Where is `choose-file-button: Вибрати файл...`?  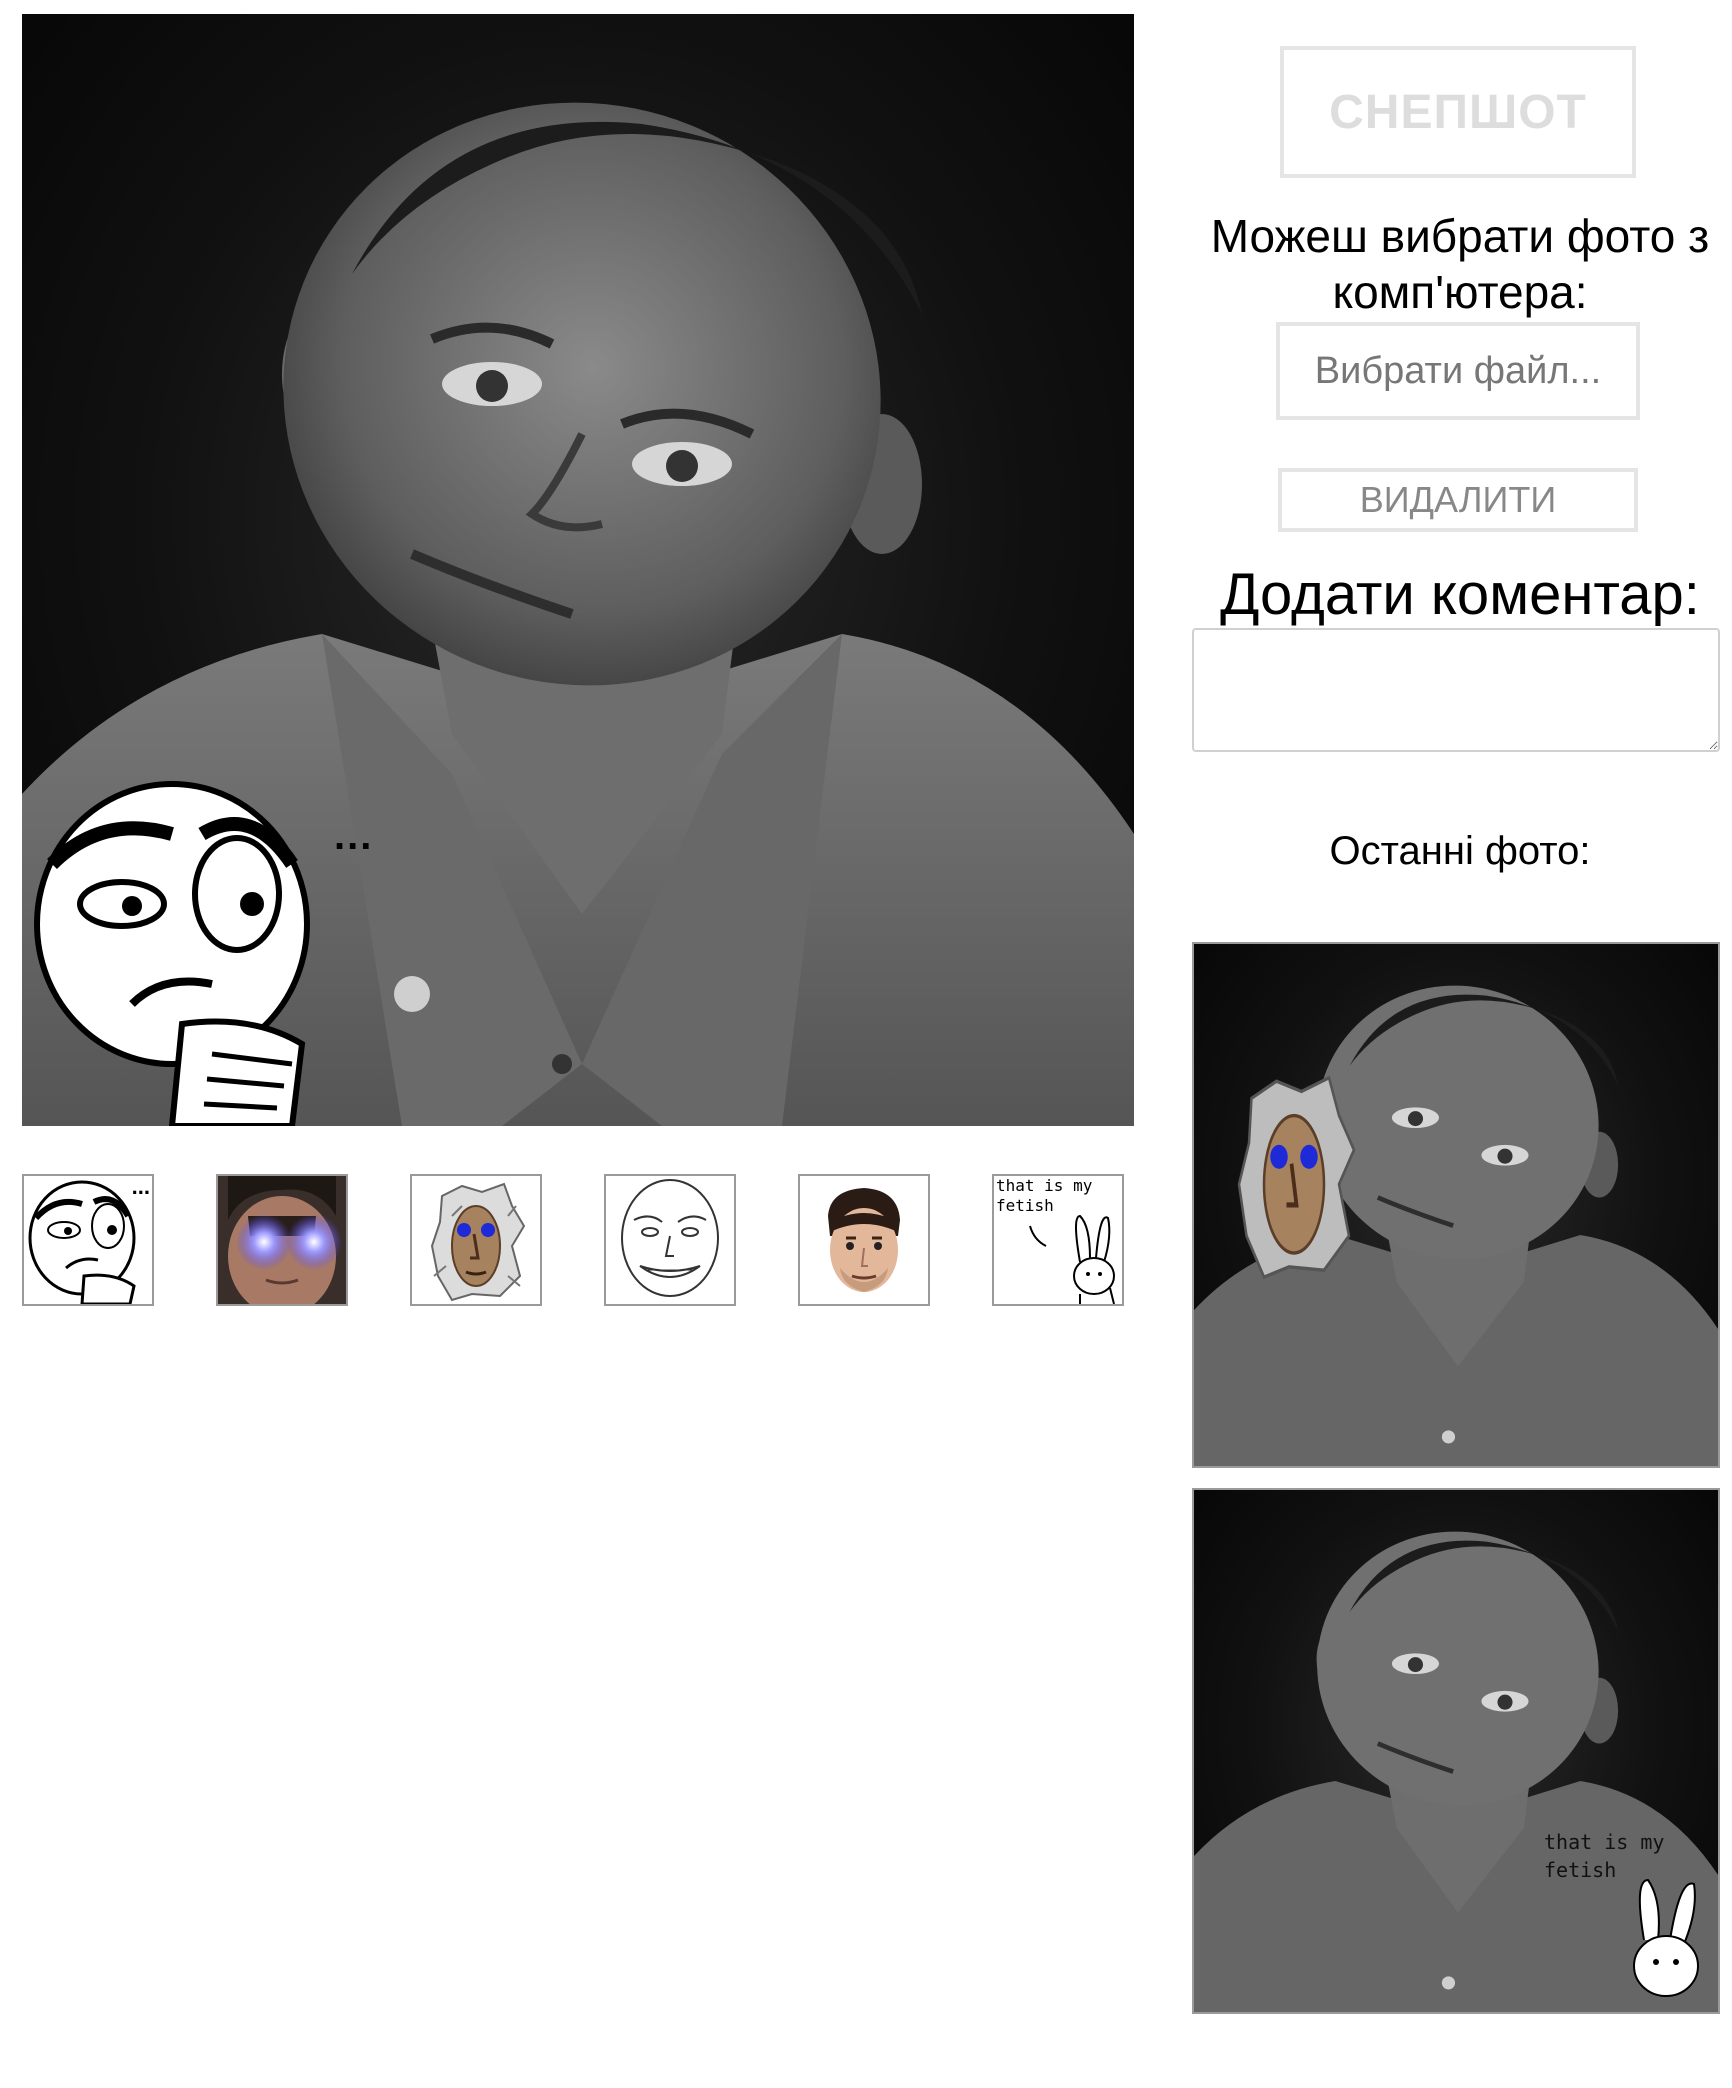
choose-file-button: Вибрати файл... is located at coordinates (1458, 371).